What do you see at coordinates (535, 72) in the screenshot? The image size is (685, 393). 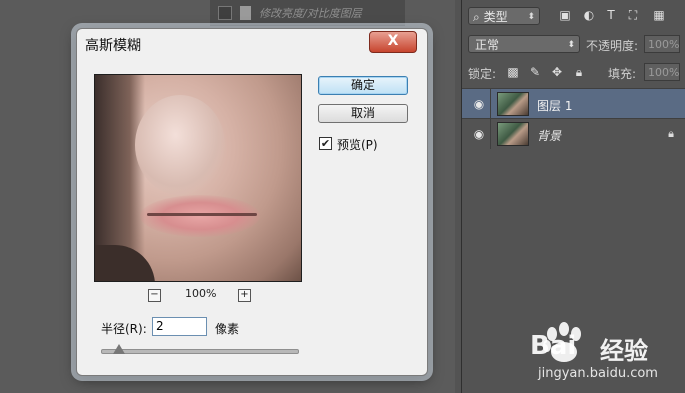 I see `lock-brush-icon: ✎` at bounding box center [535, 72].